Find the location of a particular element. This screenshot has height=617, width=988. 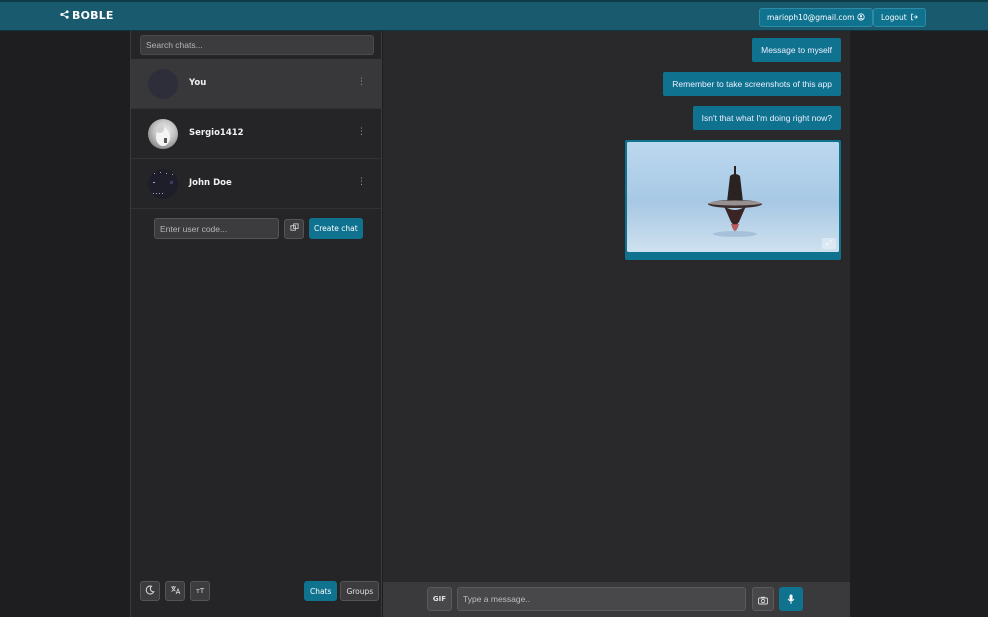

logout-label: Logout is located at coordinates (894, 17).